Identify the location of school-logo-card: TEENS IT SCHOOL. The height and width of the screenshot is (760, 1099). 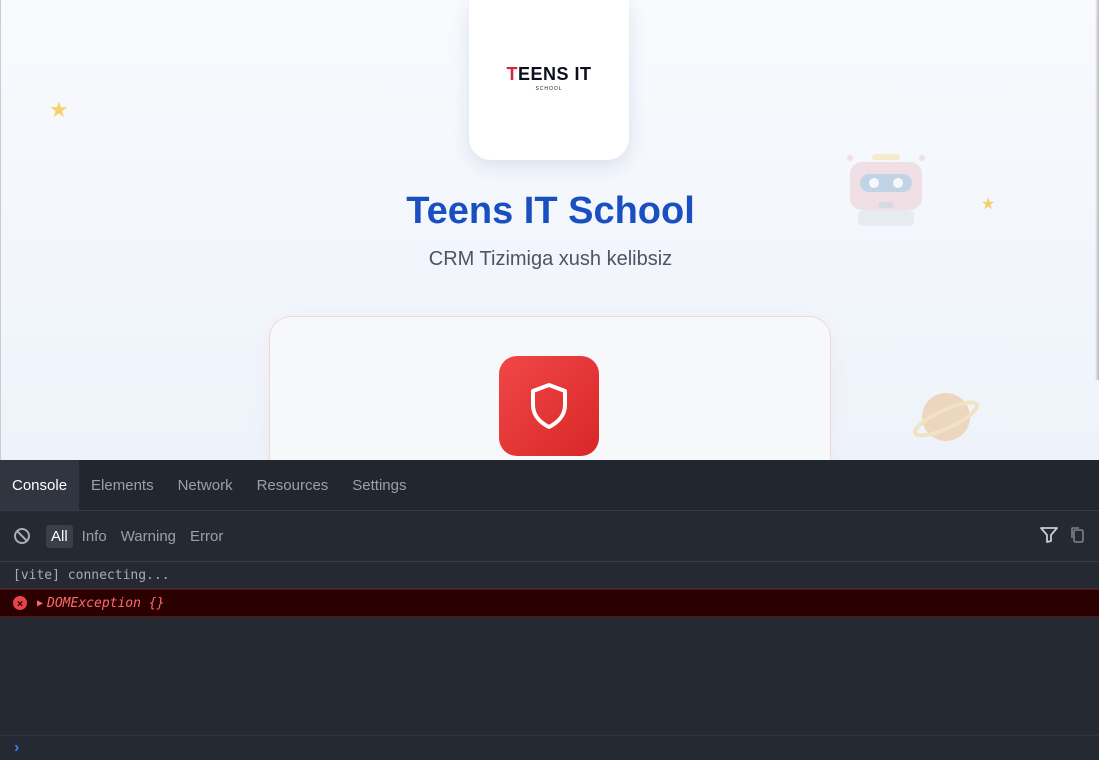
(549, 80).